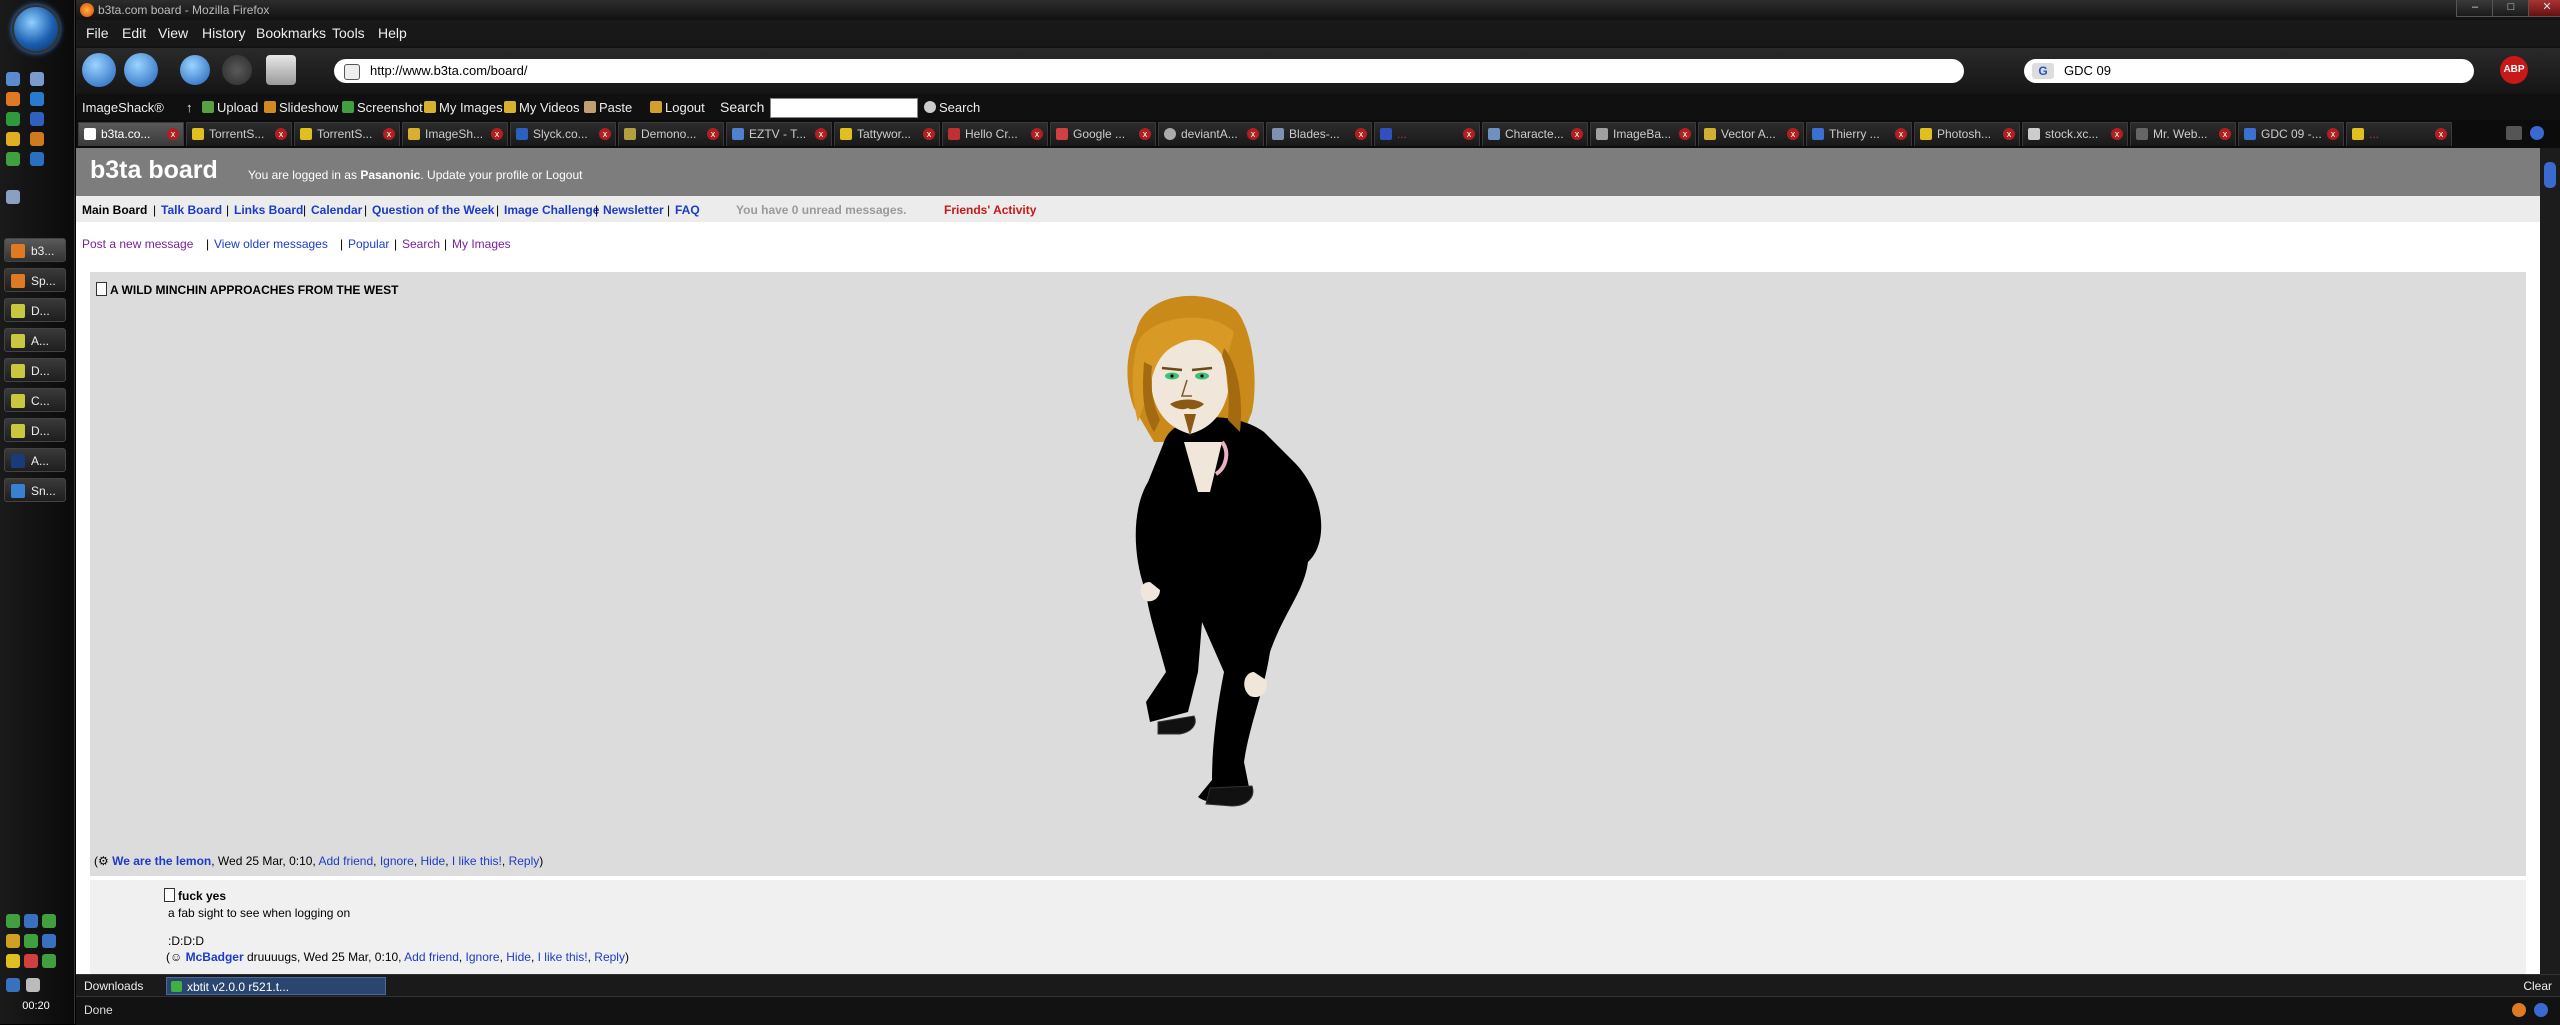 The width and height of the screenshot is (2560, 1025). I want to click on status-icon, so click(2541, 1010).